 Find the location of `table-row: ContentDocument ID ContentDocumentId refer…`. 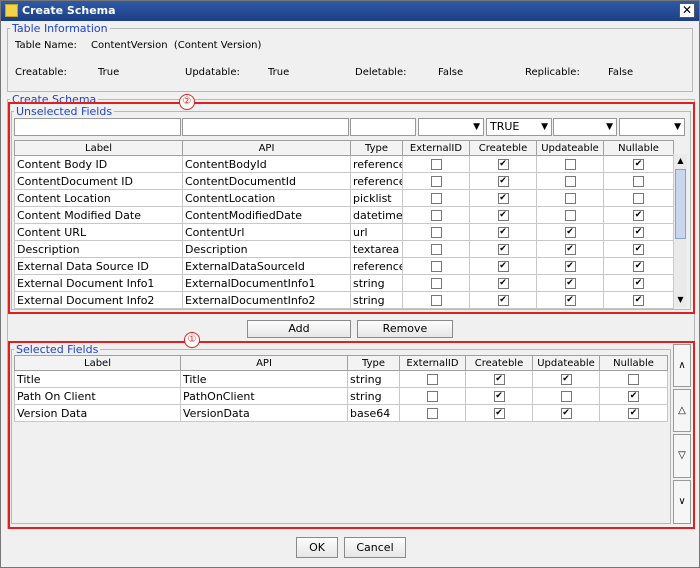

table-row: ContentDocument ID ContentDocumentId refer… is located at coordinates (344, 181).